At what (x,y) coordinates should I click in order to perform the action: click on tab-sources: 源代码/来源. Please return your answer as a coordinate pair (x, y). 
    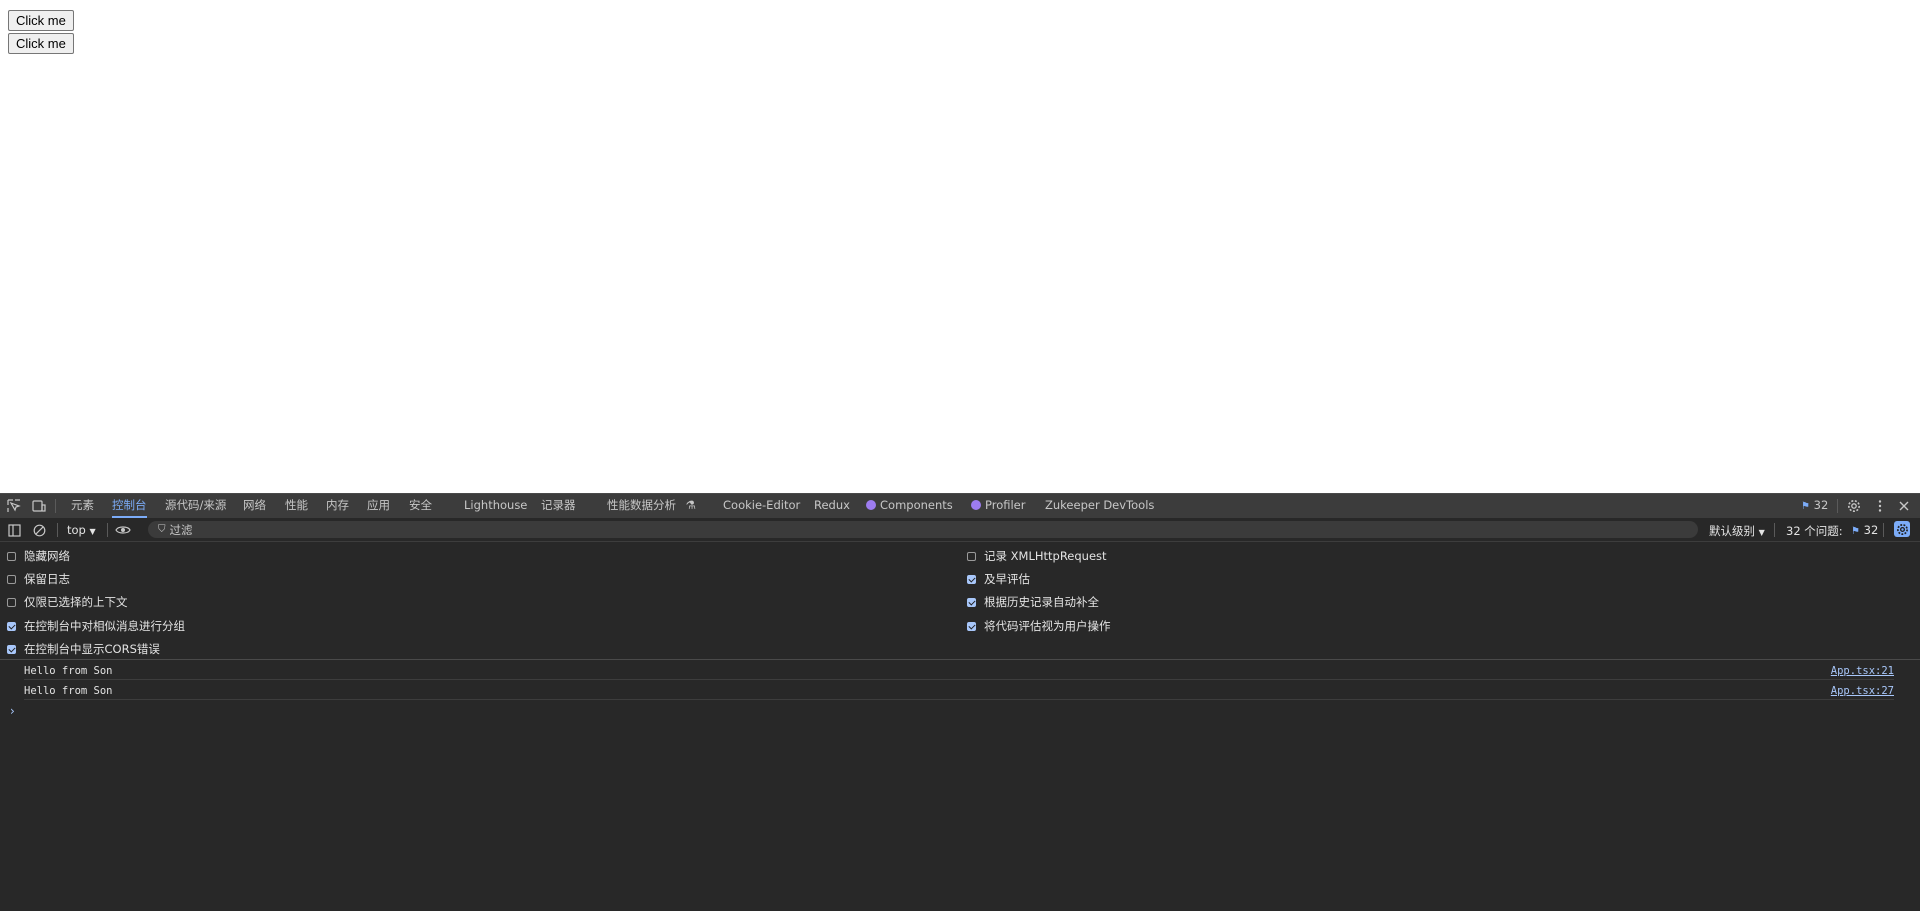
    Looking at the image, I should click on (195, 506).